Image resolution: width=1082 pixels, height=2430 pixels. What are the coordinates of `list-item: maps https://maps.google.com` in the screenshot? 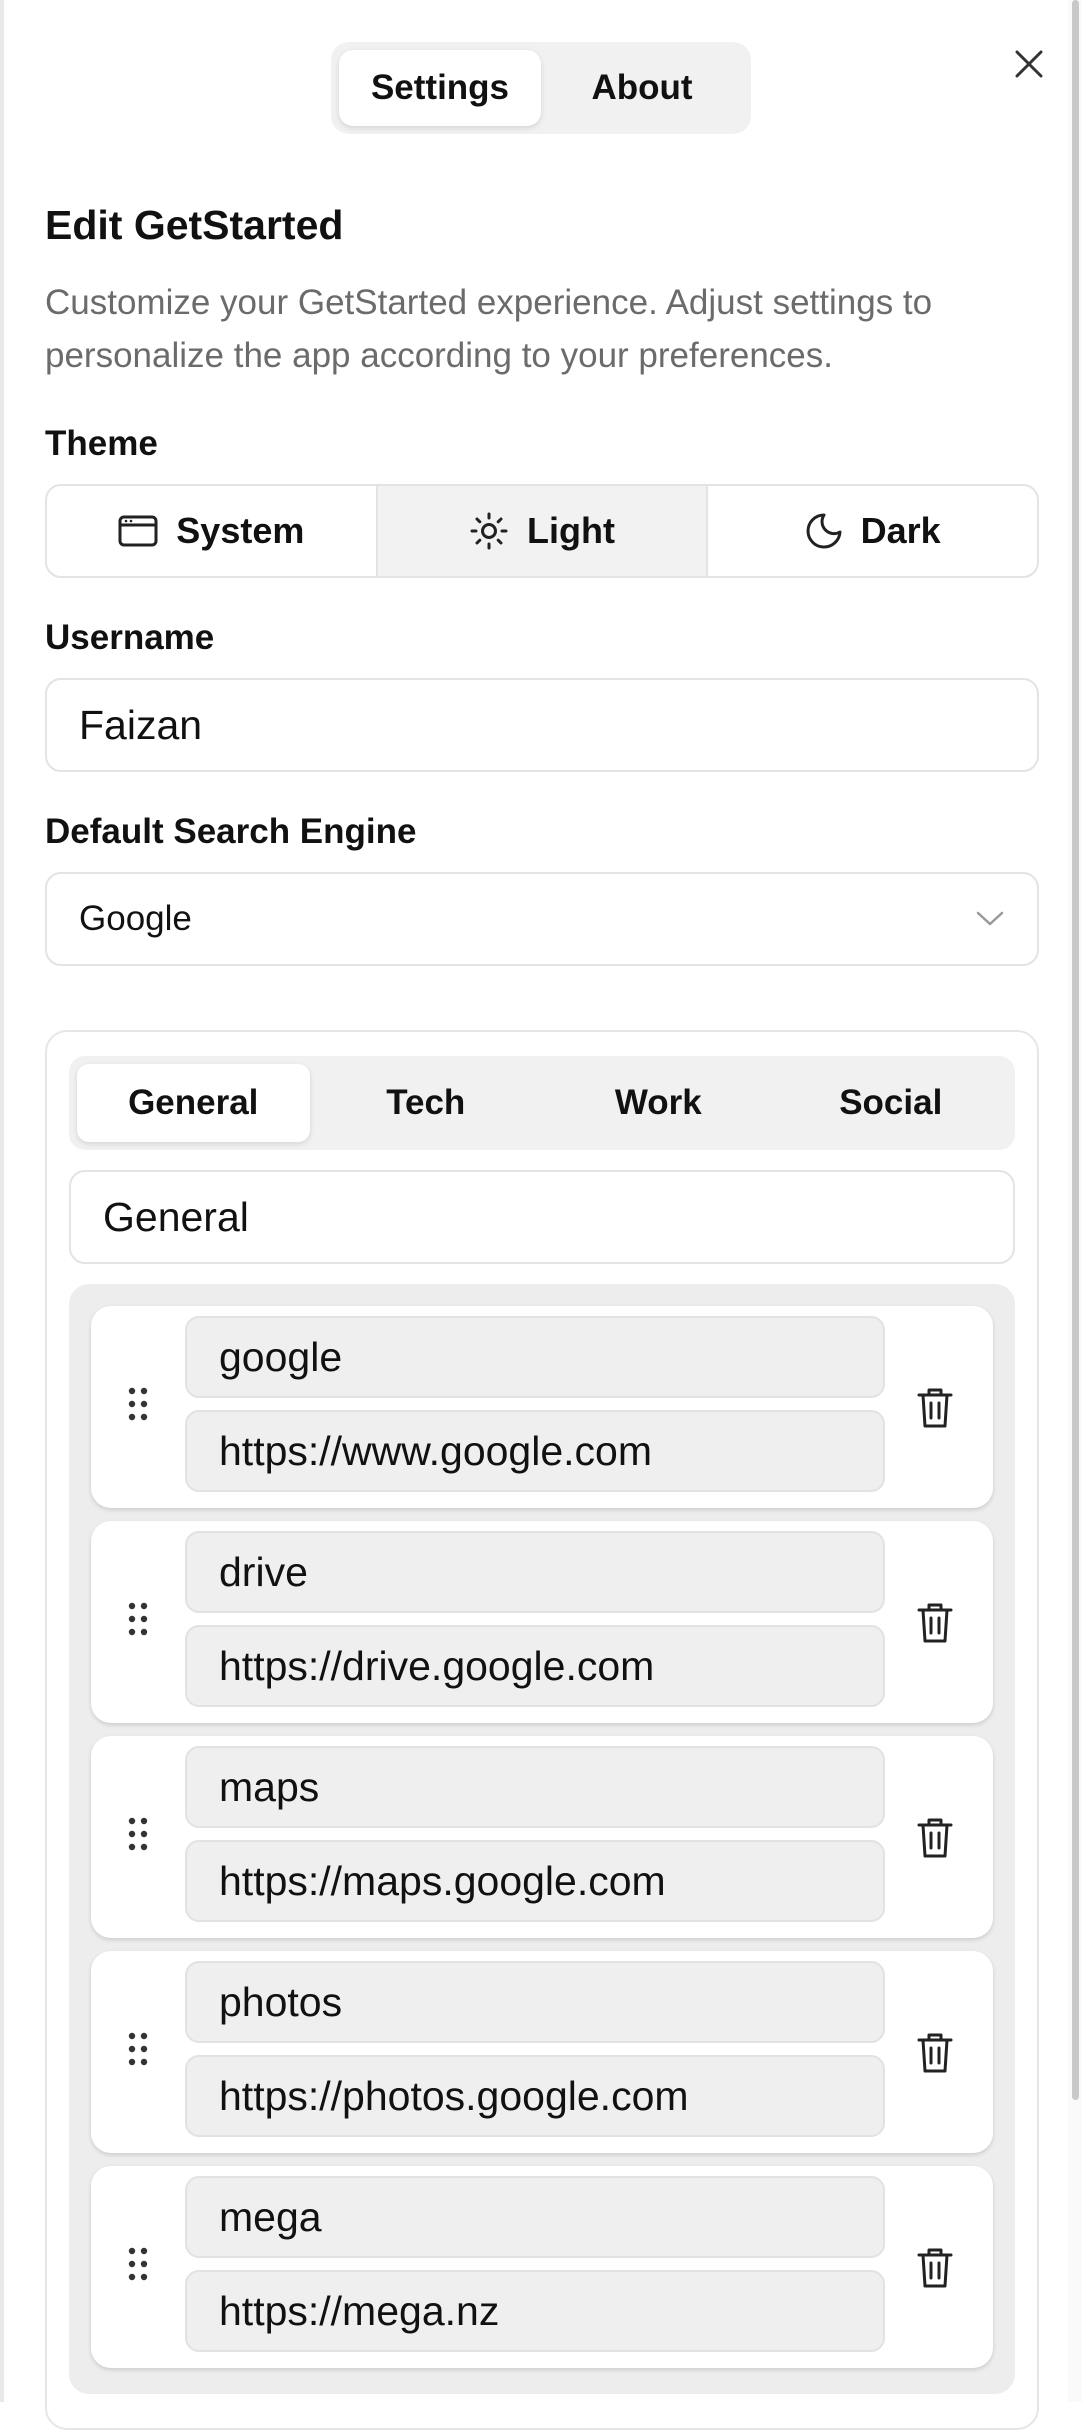 It's located at (542, 1837).